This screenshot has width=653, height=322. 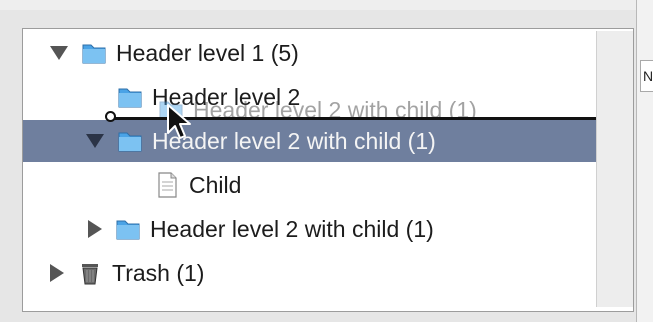 I want to click on outline-row-header-level-1: Header level 1 (5), so click(x=174, y=53).